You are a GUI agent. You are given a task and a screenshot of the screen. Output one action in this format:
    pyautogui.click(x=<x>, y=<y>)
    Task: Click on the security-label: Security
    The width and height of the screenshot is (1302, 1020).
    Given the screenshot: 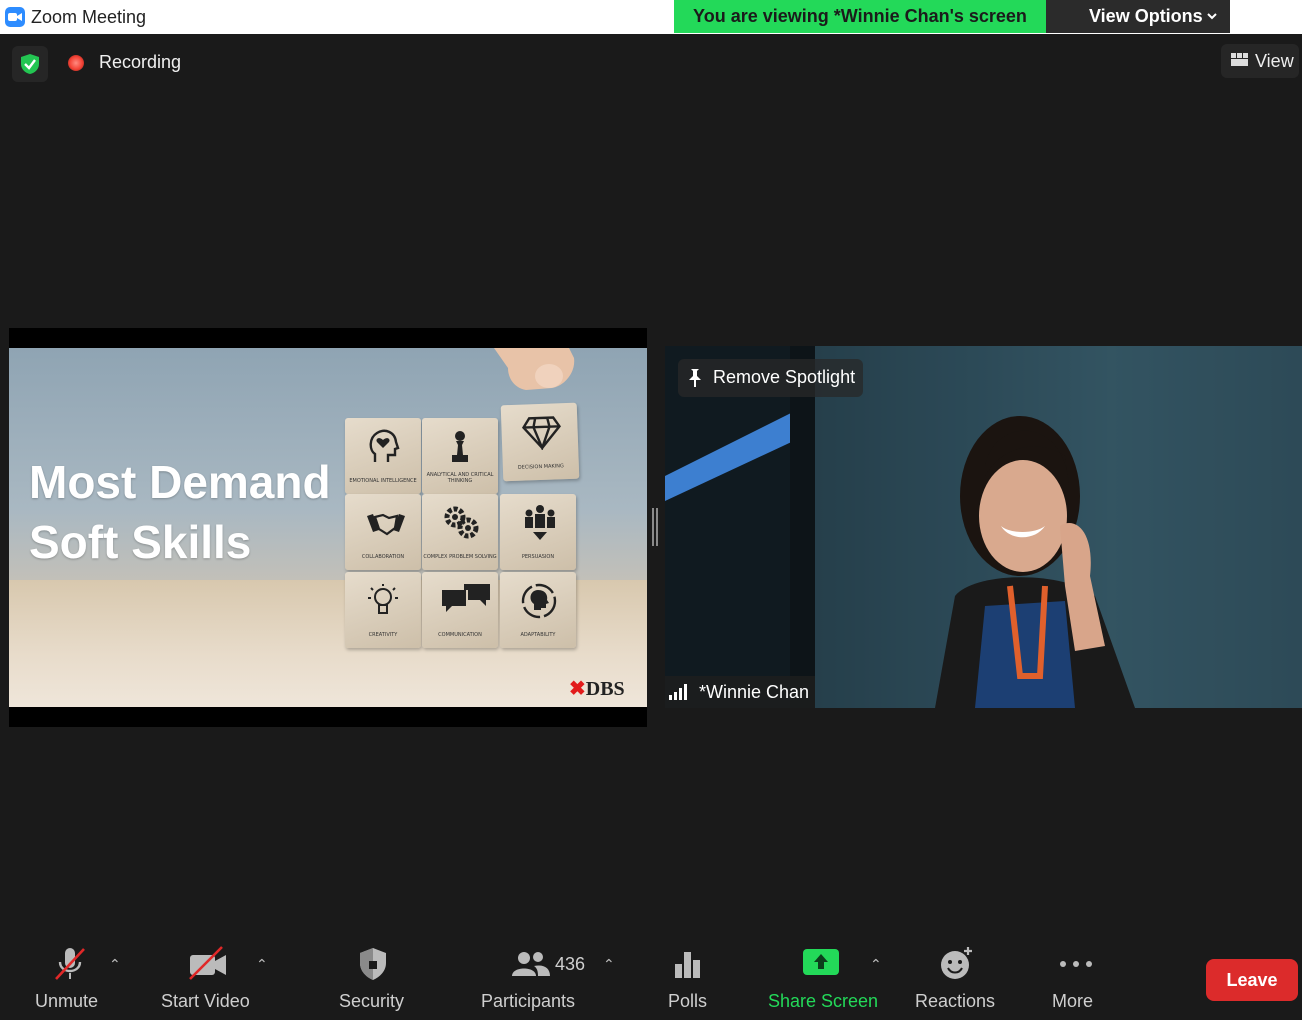 What is the action you would take?
    pyautogui.click(x=372, y=1001)
    